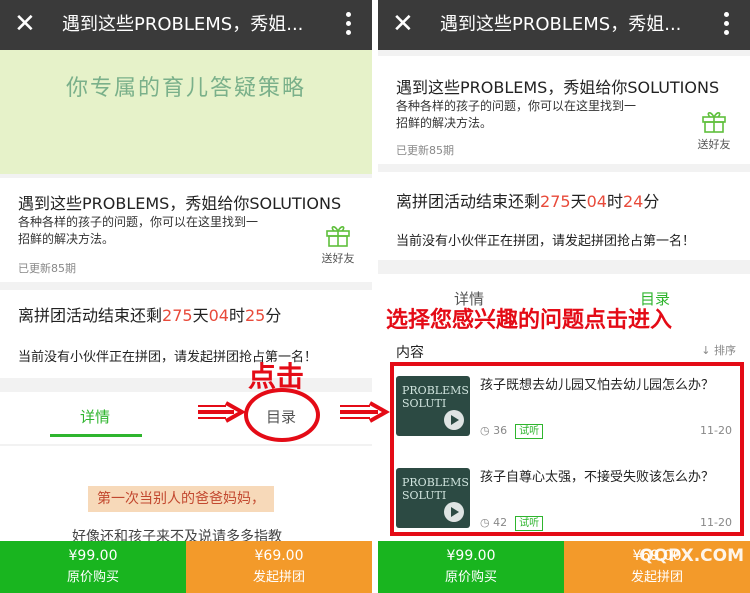  What do you see at coordinates (181, 499) in the screenshot?
I see `details-highlight-text: 第一次当别人的爸爸妈妈，` at bounding box center [181, 499].